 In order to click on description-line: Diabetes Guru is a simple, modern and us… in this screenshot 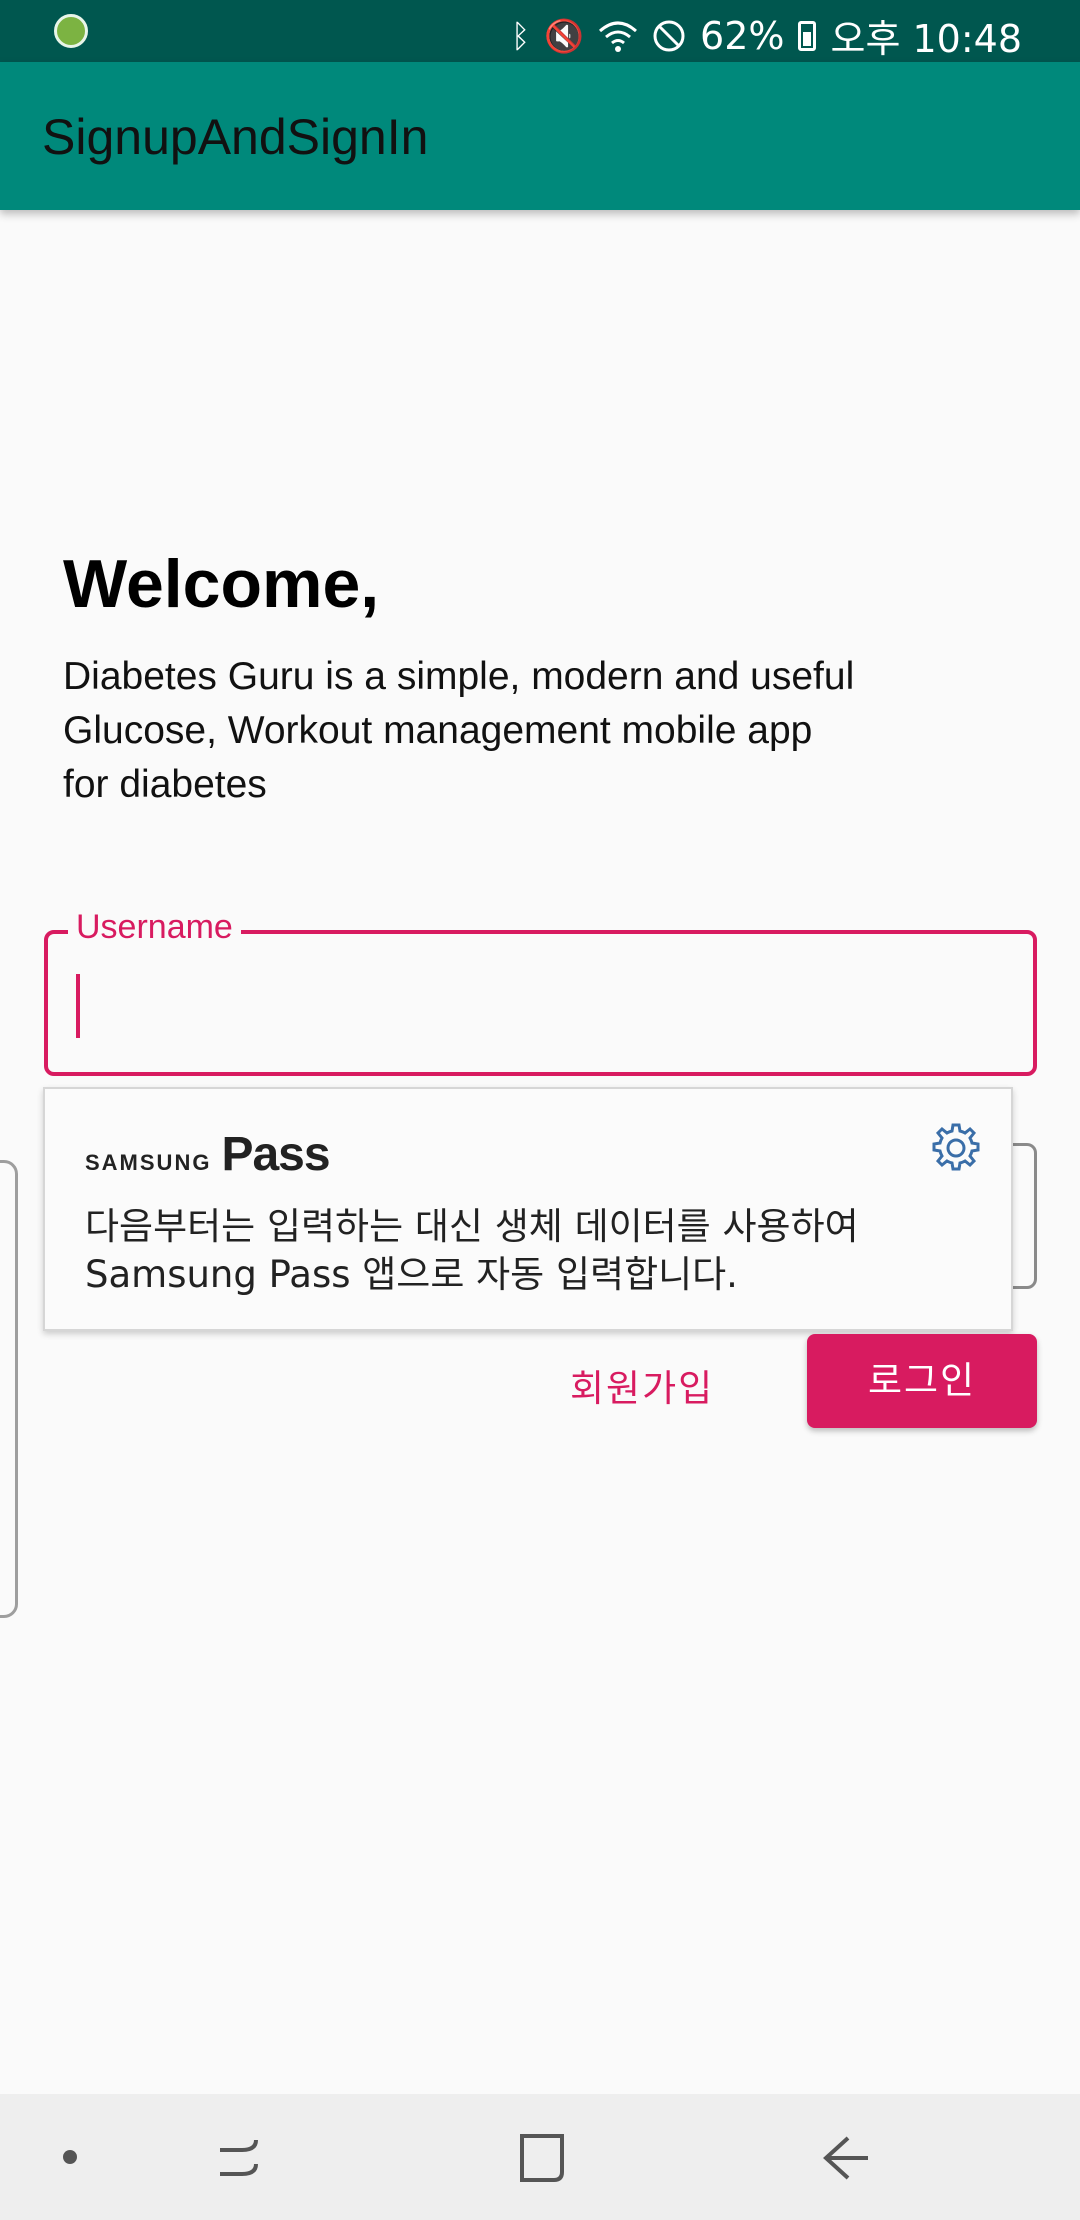, I will do `click(459, 676)`.